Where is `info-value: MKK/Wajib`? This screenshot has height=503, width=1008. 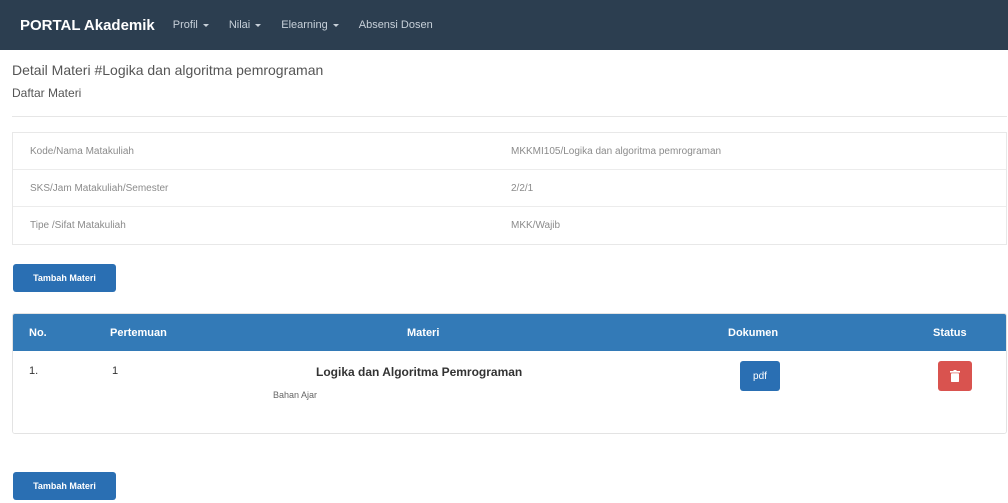 info-value: MKK/Wajib is located at coordinates (536, 225).